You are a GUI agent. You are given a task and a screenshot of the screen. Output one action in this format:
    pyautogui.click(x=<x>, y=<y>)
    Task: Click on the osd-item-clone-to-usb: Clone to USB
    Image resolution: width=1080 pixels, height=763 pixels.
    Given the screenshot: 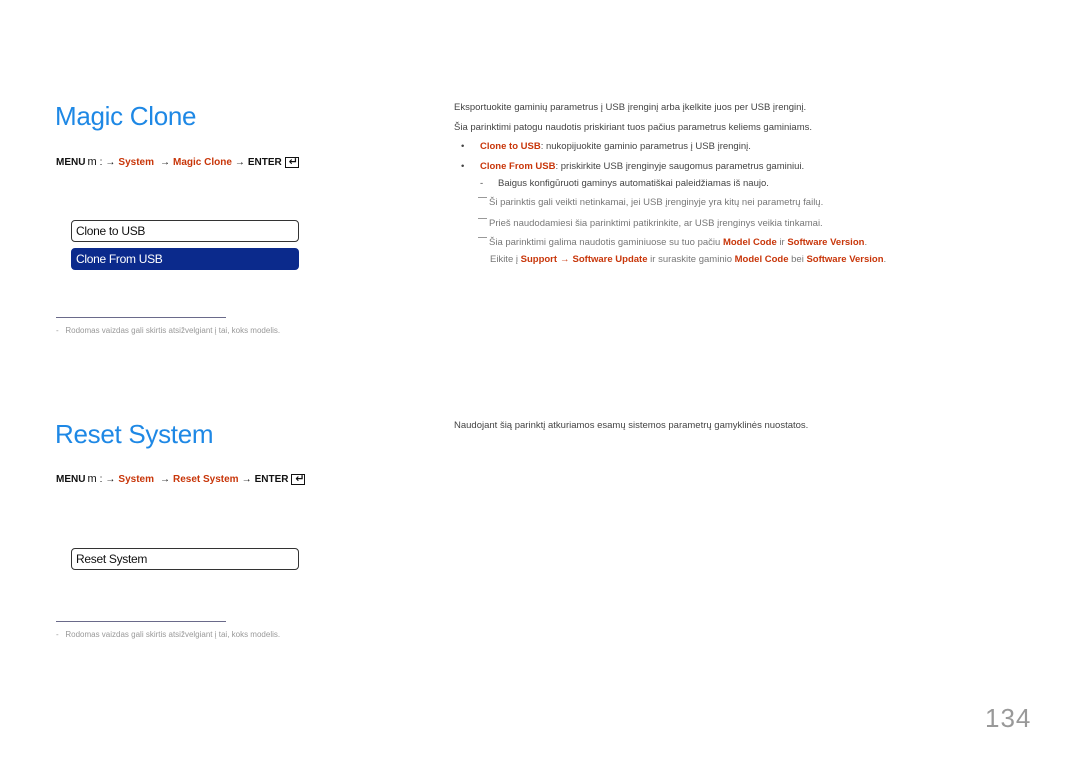 What is the action you would take?
    pyautogui.click(x=185, y=231)
    